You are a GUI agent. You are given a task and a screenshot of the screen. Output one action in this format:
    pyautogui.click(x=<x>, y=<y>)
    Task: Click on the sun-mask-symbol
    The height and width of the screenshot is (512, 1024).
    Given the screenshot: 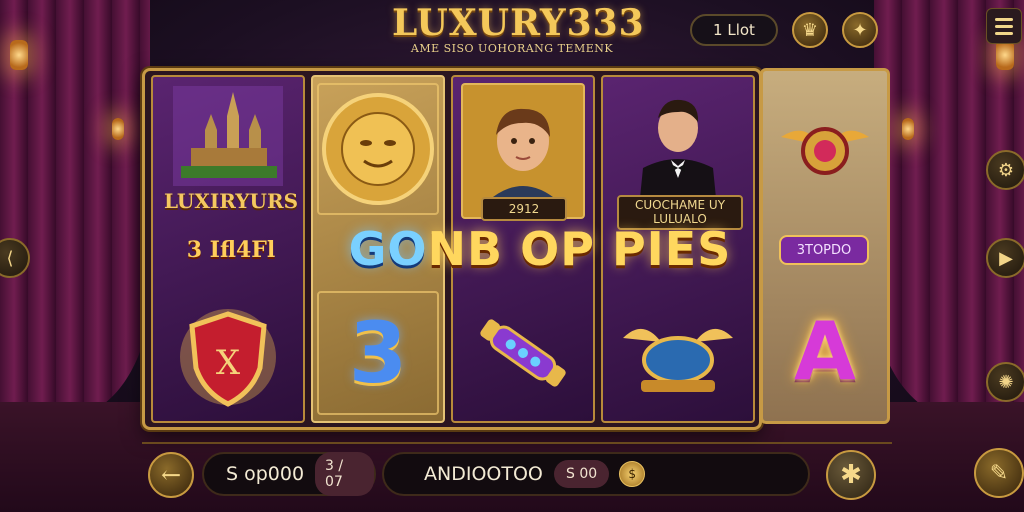 What is the action you would take?
    pyautogui.click(x=378, y=149)
    